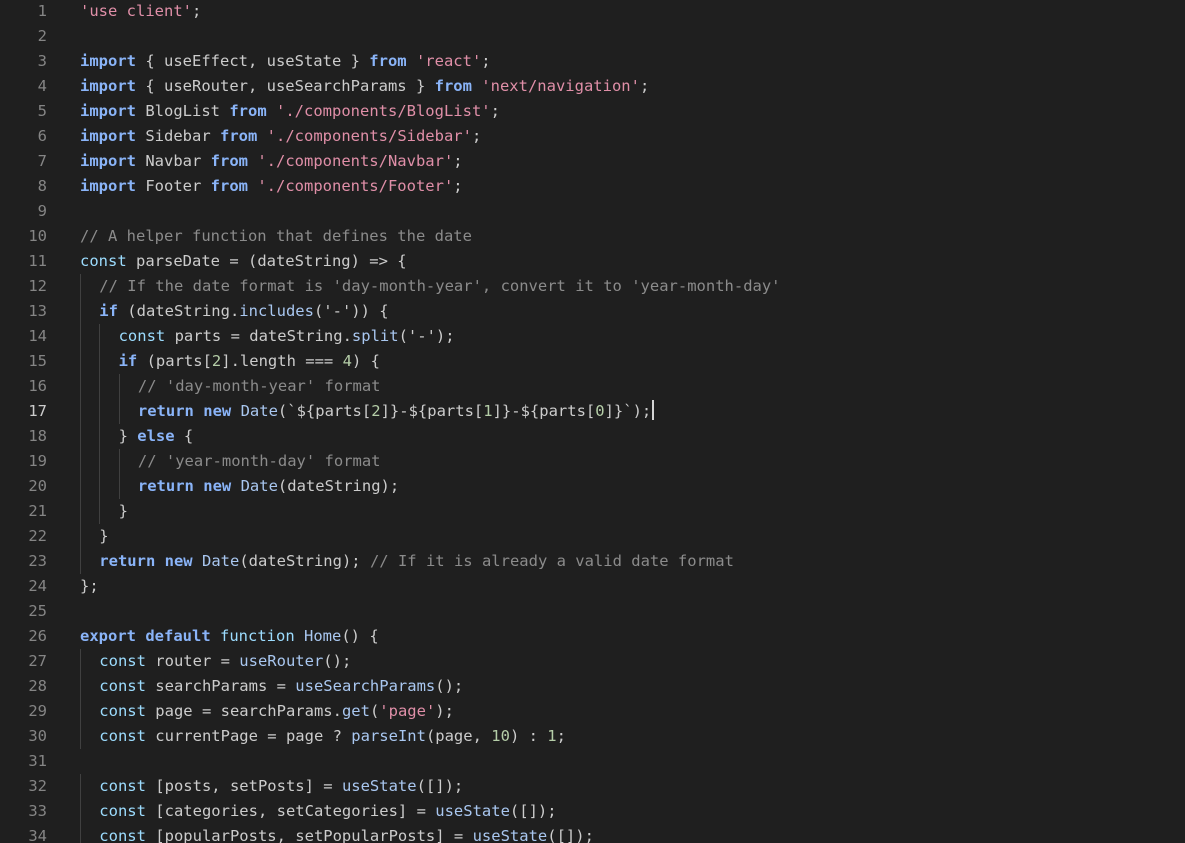 The width and height of the screenshot is (1185, 843). Describe the element at coordinates (592, 361) in the screenshot. I see `code-line: 15 if (parts[2].length === 4) {` at that location.